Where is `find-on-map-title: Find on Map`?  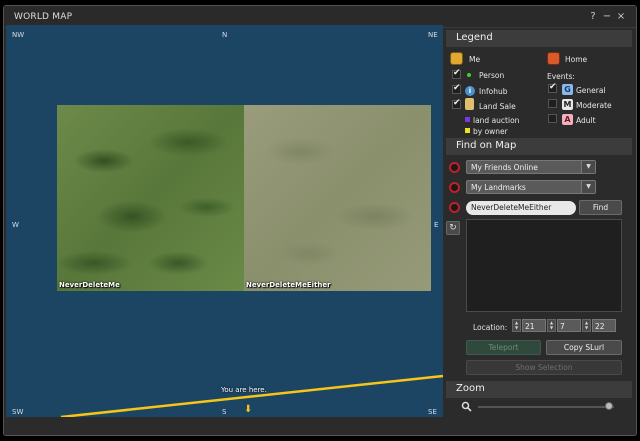
find-on-map-title: Find on Map is located at coordinates (486, 145).